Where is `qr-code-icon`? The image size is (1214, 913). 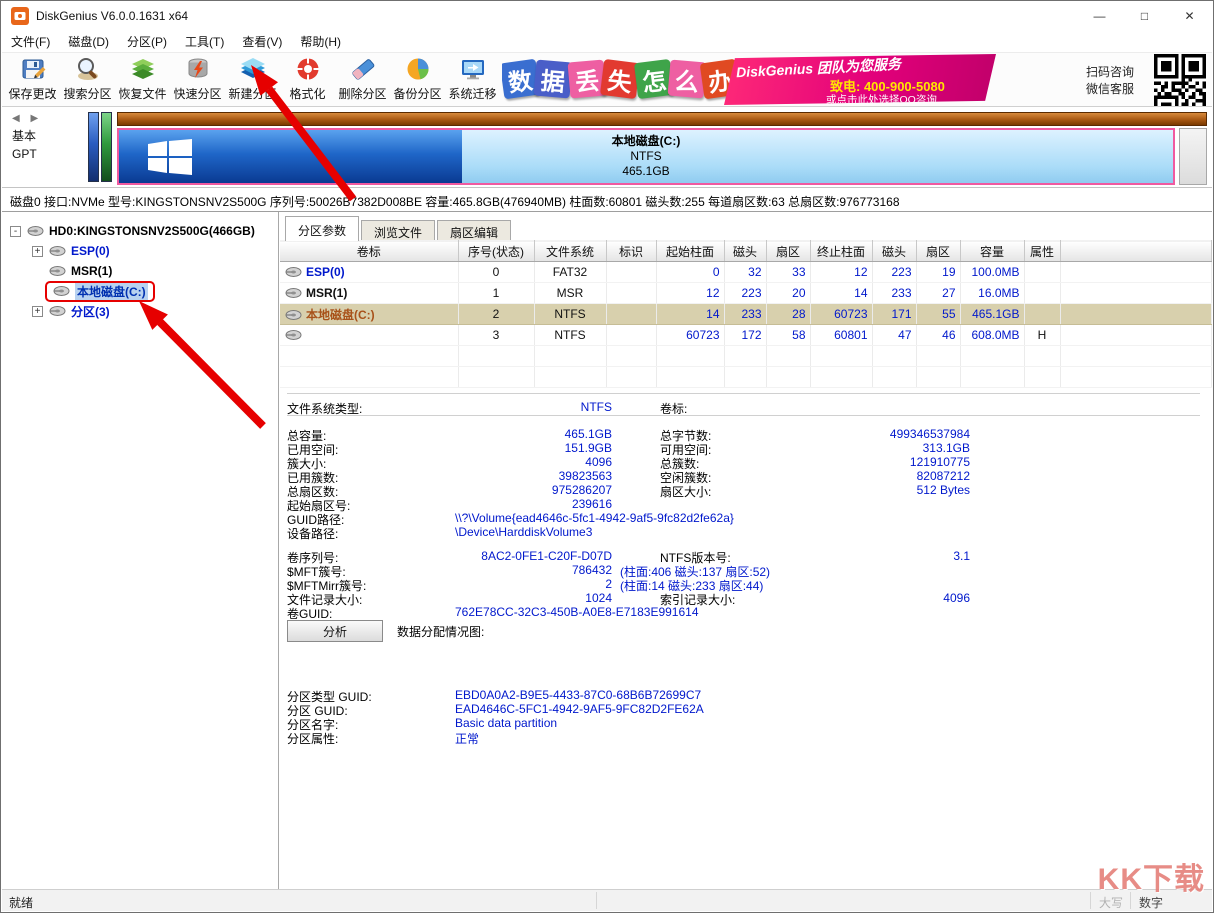 qr-code-icon is located at coordinates (1180, 80).